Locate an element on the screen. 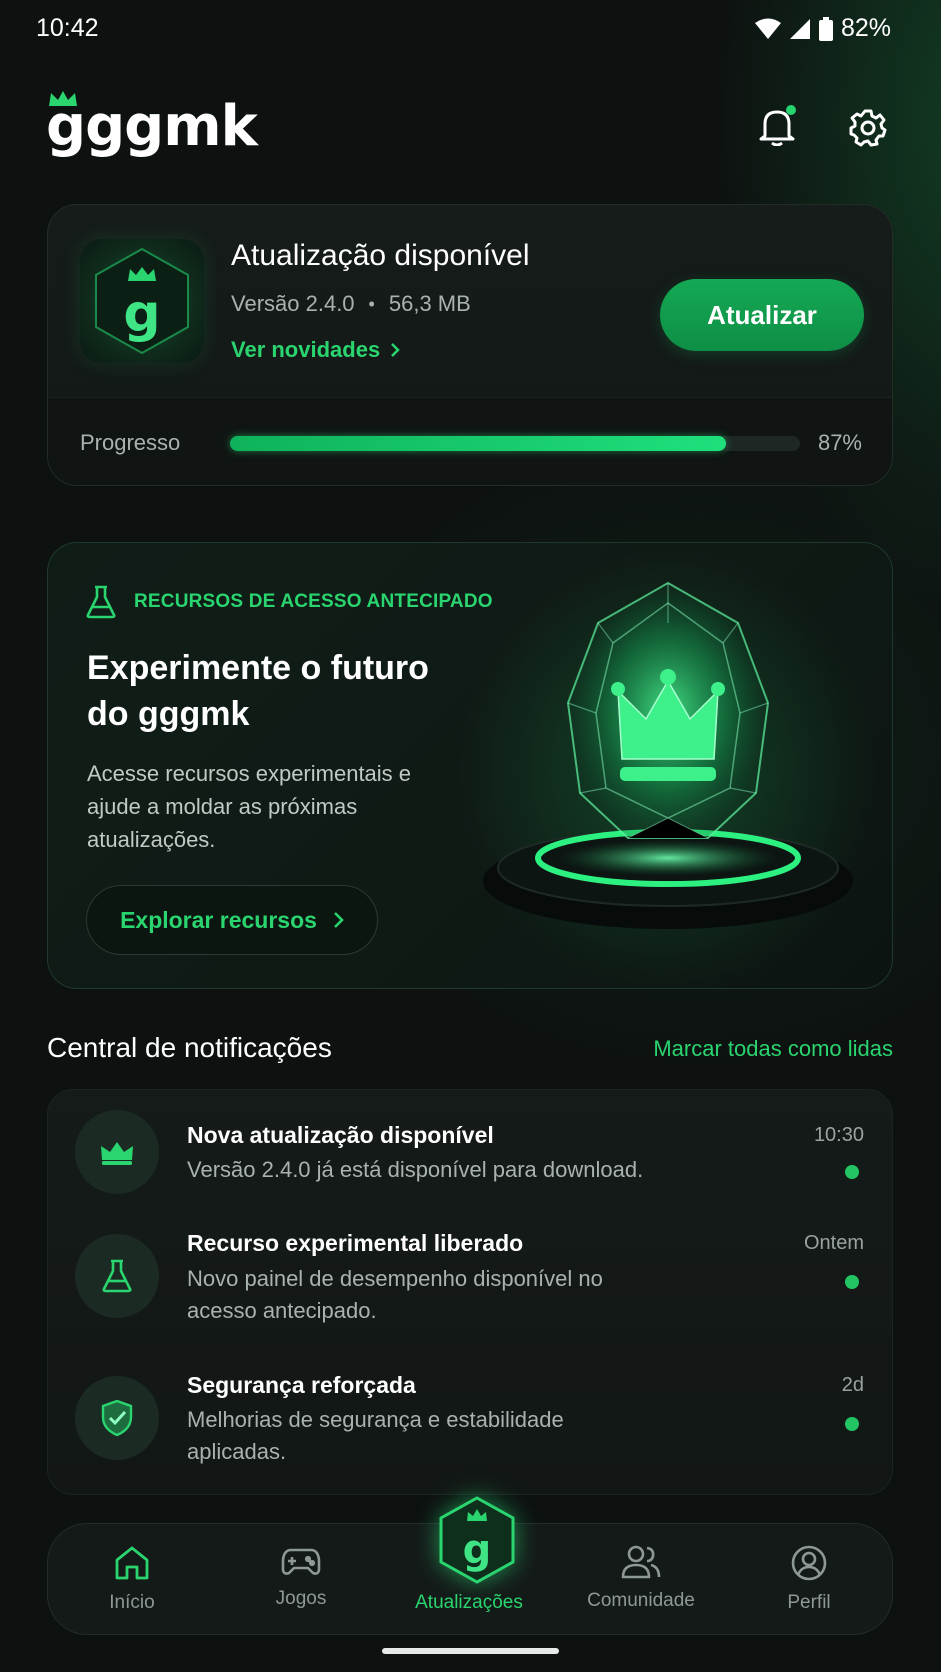 The width and height of the screenshot is (941, 1672). crown-icon is located at coordinates (117, 1153).